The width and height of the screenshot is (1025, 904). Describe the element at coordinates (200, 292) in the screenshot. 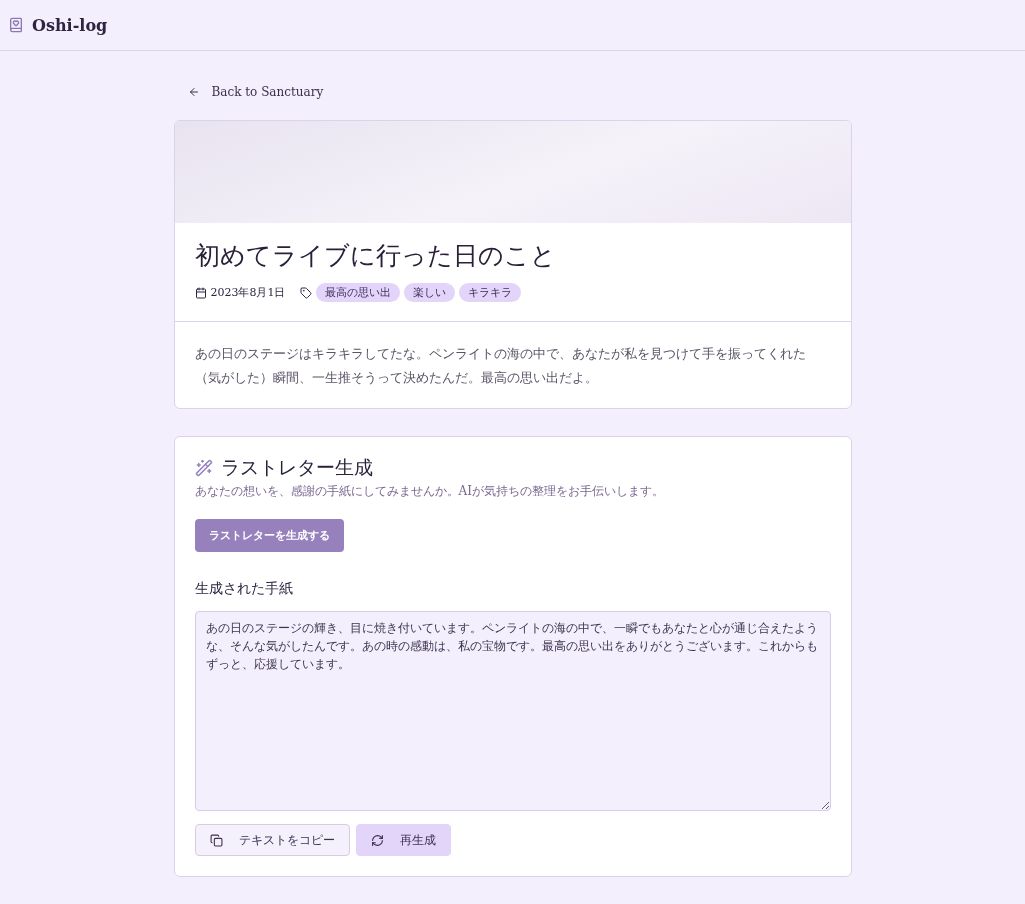

I see `calendar-icon` at that location.